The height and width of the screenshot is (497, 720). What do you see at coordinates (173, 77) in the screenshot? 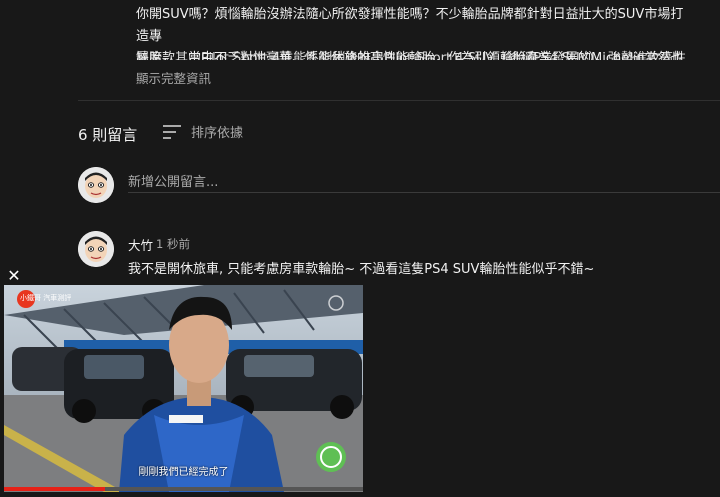
I see `show-more-link: 顯示完整資訊` at bounding box center [173, 77].